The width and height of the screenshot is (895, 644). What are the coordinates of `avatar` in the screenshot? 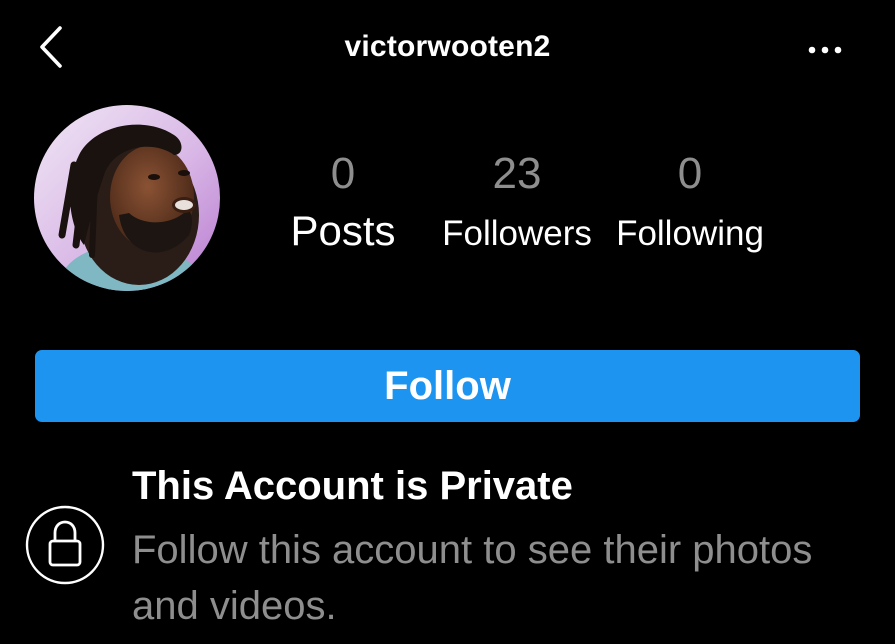 It's located at (127, 198).